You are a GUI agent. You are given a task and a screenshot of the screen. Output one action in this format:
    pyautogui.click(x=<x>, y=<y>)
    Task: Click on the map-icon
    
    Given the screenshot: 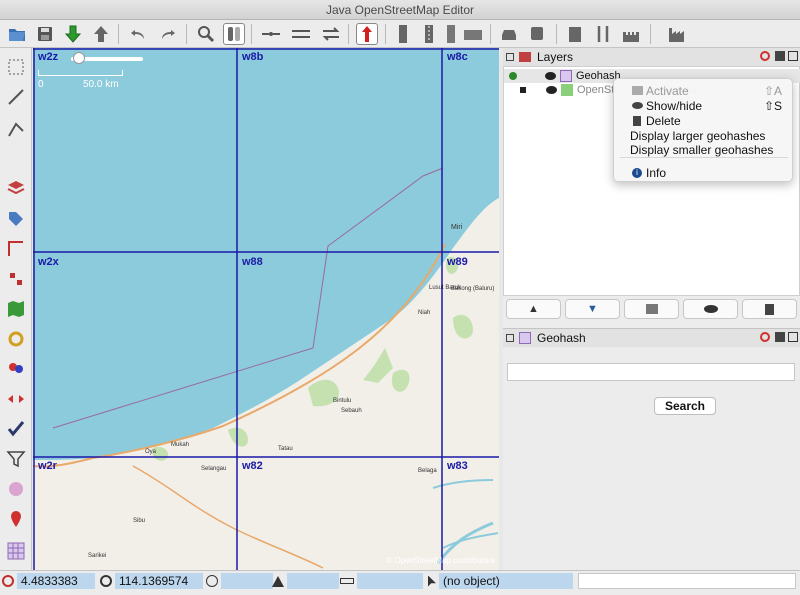 What is the action you would take?
    pyautogui.click(x=16, y=309)
    